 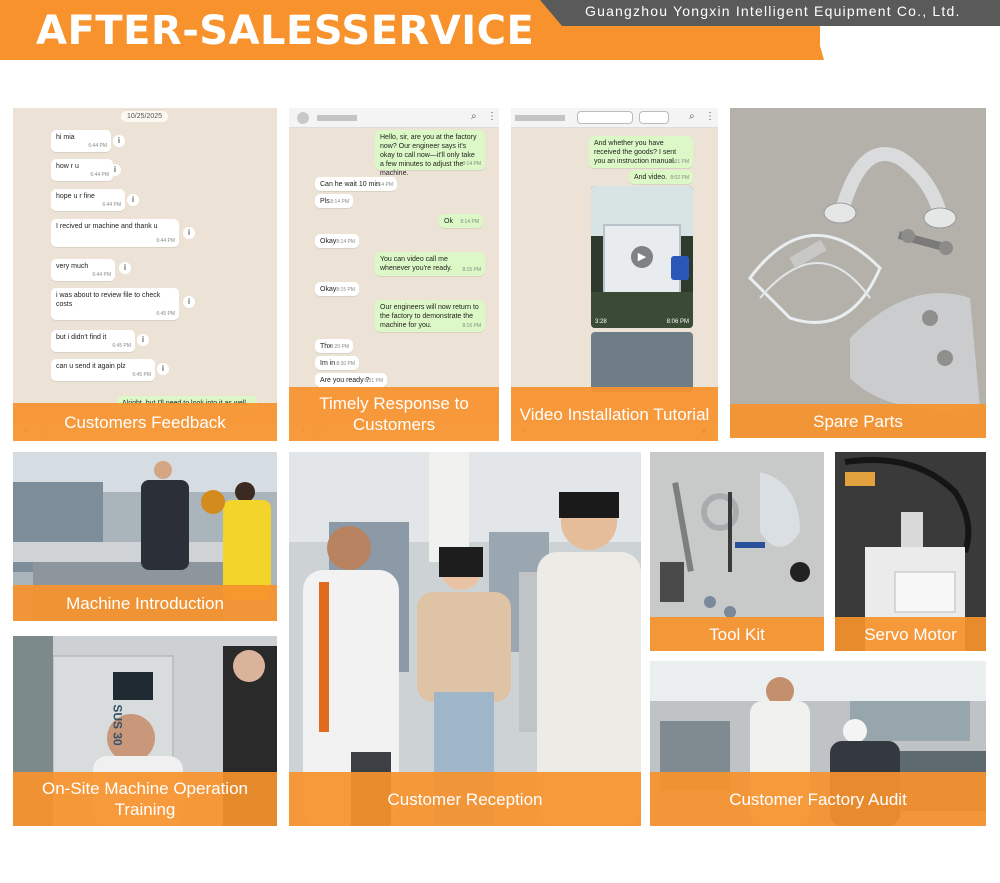 What do you see at coordinates (334, 346) in the screenshot?
I see `chat-message: Thx 8:20 PM` at bounding box center [334, 346].